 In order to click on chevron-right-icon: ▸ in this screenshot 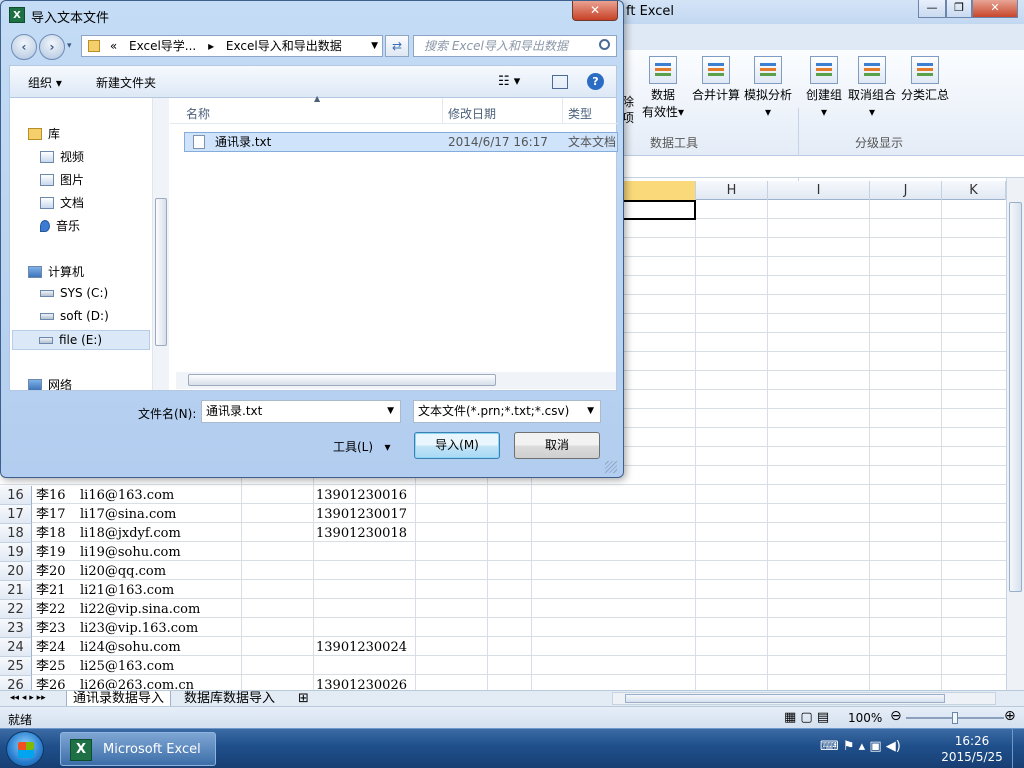, I will do `click(211, 46)`.